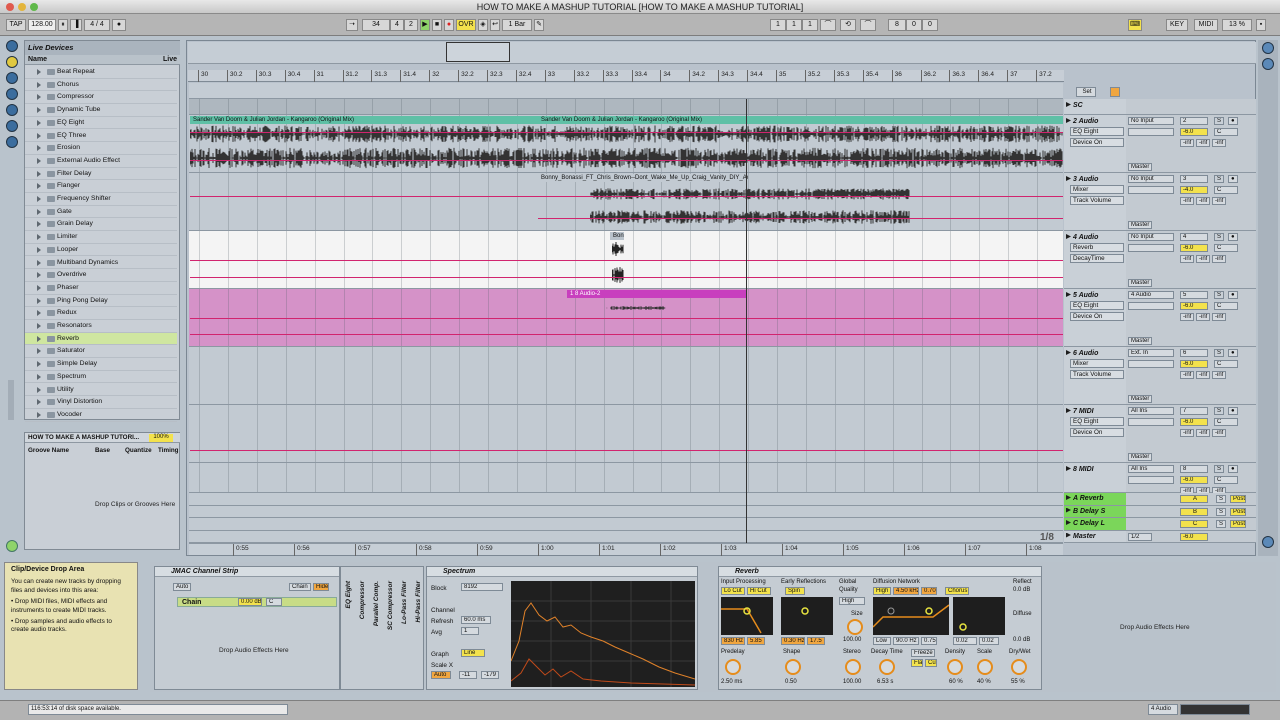  Describe the element at coordinates (101, 148) in the screenshot. I see `browser-item: Erosion` at that location.